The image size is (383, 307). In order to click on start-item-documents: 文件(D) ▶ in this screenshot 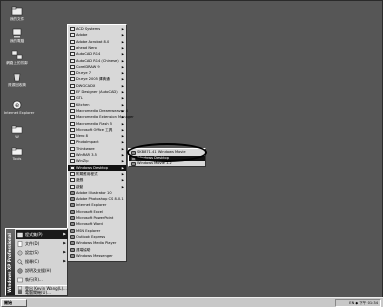, I will do `click(42, 243)`.